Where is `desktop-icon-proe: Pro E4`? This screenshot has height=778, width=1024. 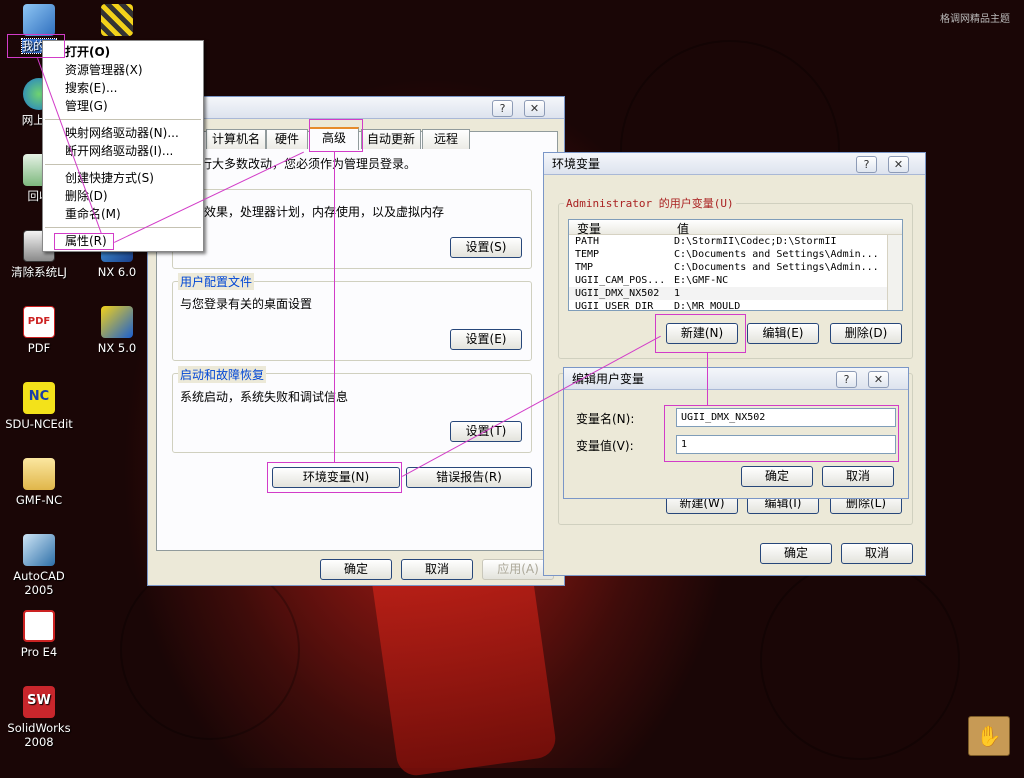
desktop-icon-proe: Pro E4 is located at coordinates (39, 634).